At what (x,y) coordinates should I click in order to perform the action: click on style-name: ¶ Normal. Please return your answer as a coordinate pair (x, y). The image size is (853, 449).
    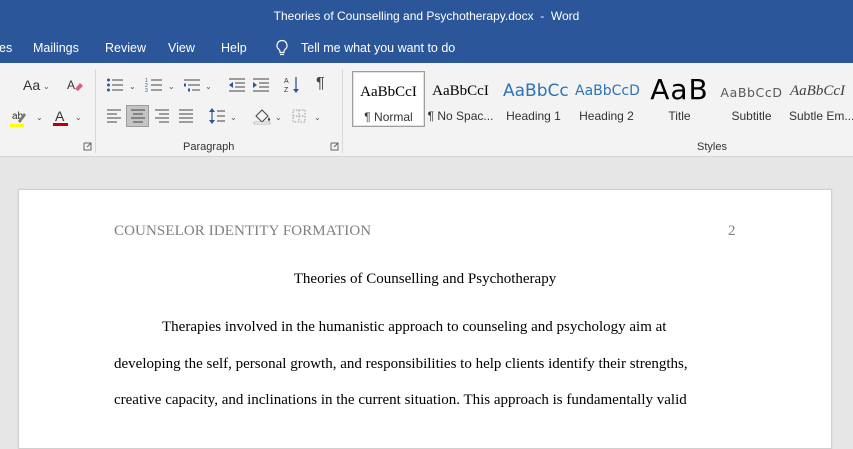
    Looking at the image, I should click on (388, 117).